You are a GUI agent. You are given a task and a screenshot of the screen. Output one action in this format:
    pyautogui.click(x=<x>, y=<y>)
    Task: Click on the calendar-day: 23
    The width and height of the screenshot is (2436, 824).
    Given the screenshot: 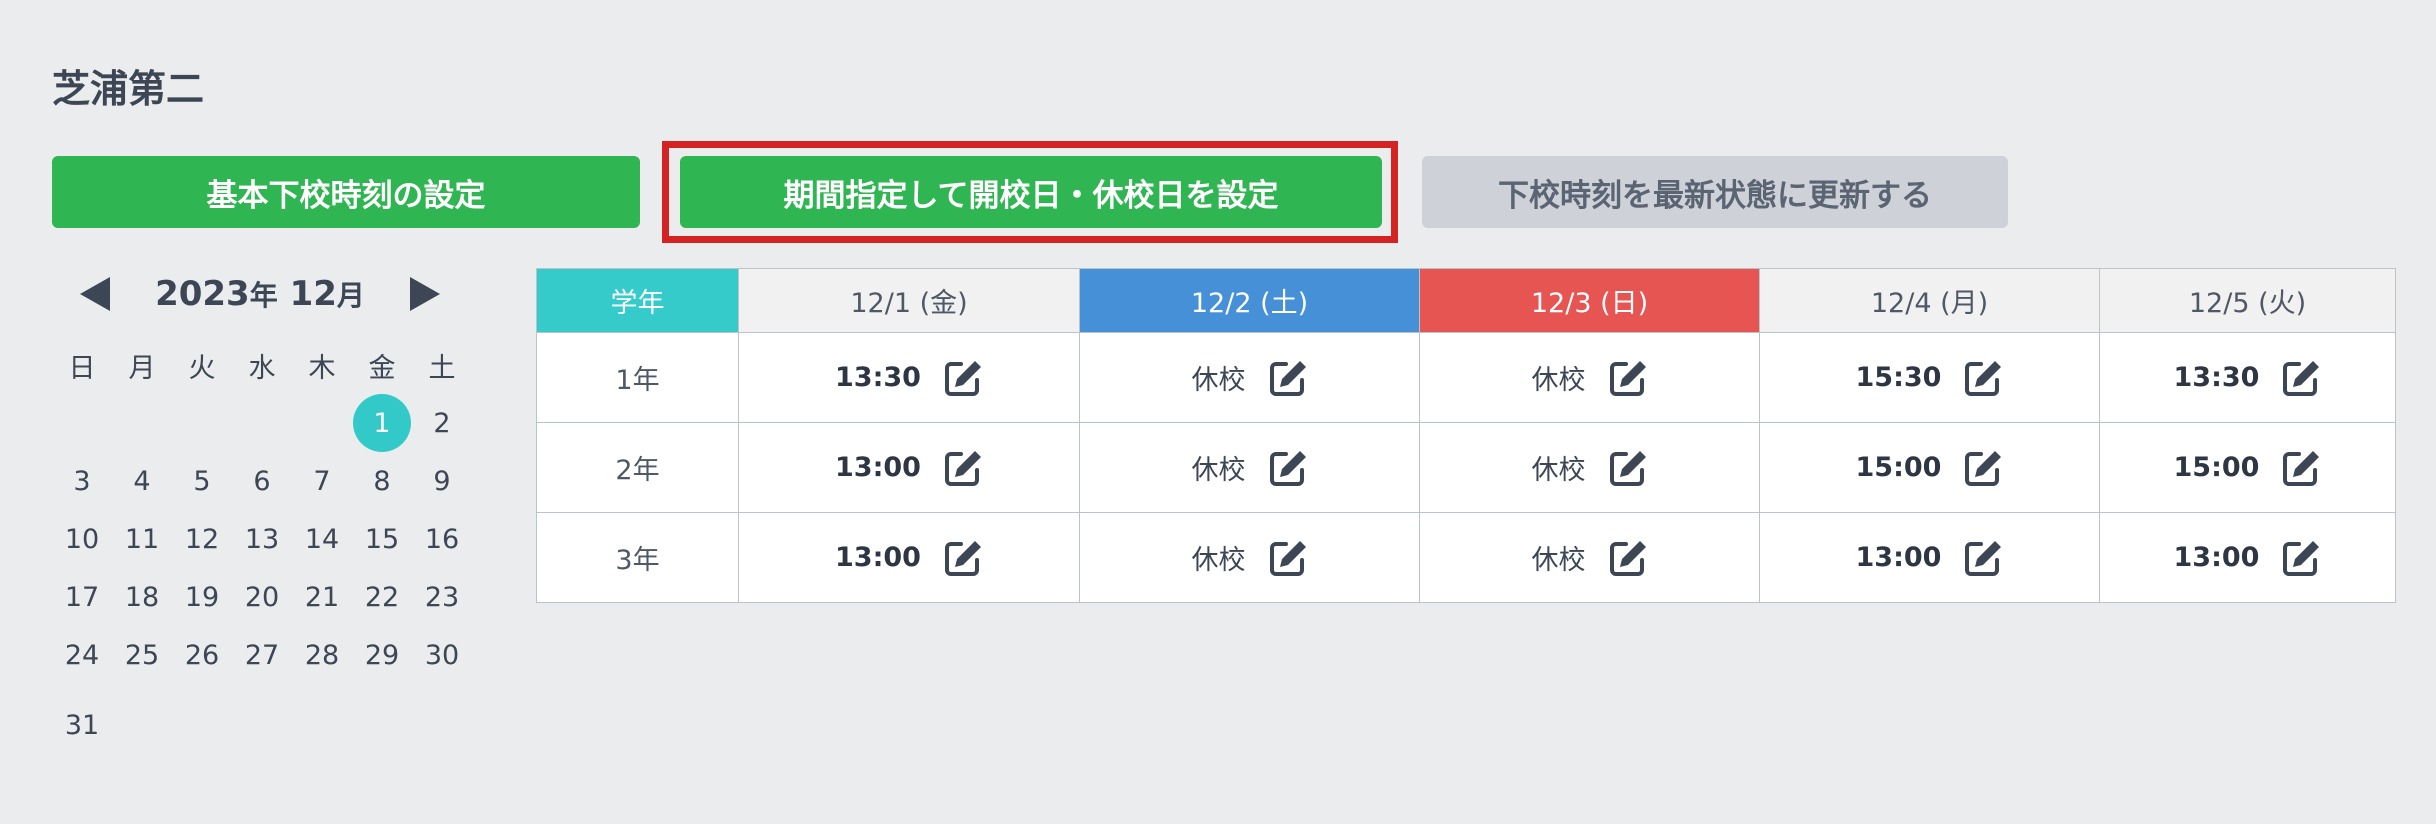 What is the action you would take?
    pyautogui.click(x=442, y=597)
    